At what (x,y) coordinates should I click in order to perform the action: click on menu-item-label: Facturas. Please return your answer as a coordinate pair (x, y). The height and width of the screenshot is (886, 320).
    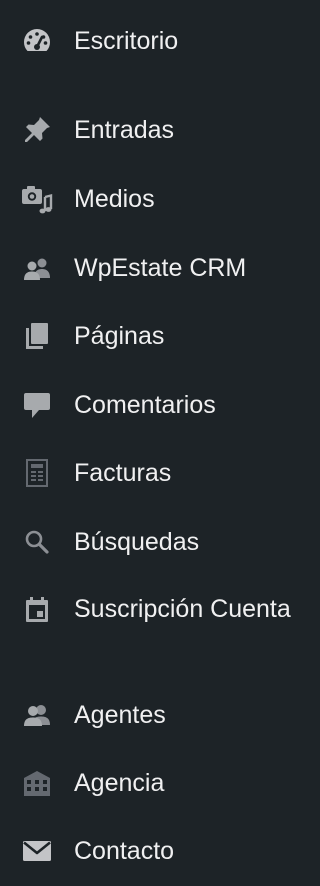
    Looking at the image, I should click on (123, 473).